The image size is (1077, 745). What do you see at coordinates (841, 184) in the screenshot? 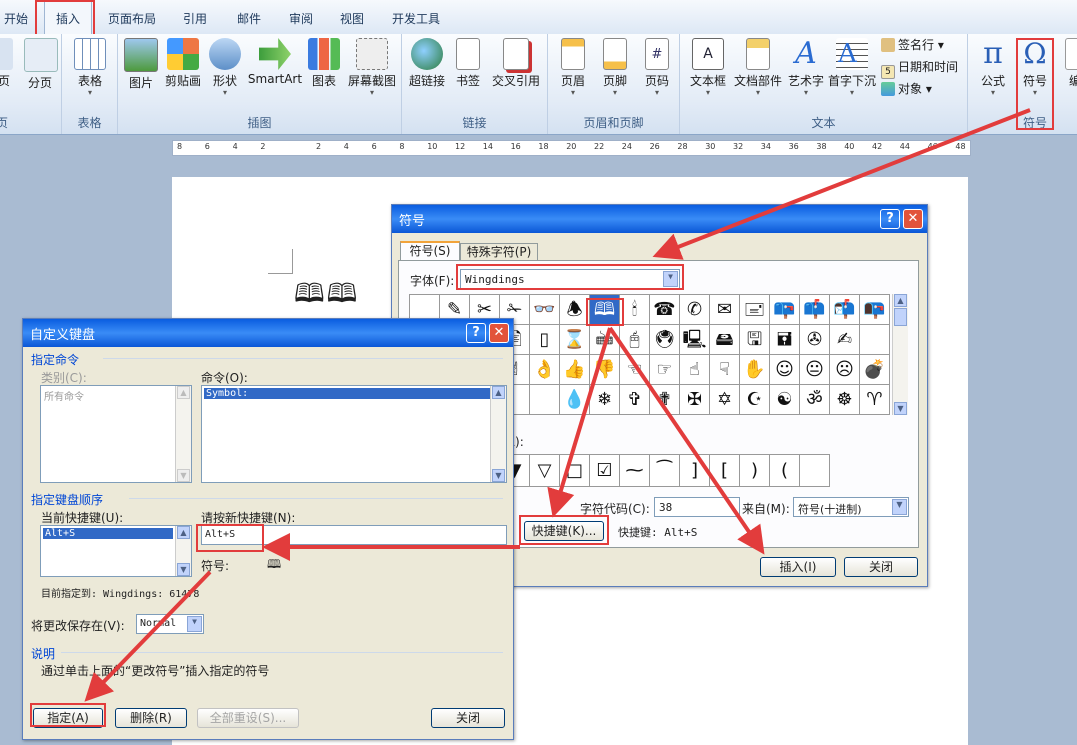
I see `arrow-symbol-to-font` at bounding box center [841, 184].